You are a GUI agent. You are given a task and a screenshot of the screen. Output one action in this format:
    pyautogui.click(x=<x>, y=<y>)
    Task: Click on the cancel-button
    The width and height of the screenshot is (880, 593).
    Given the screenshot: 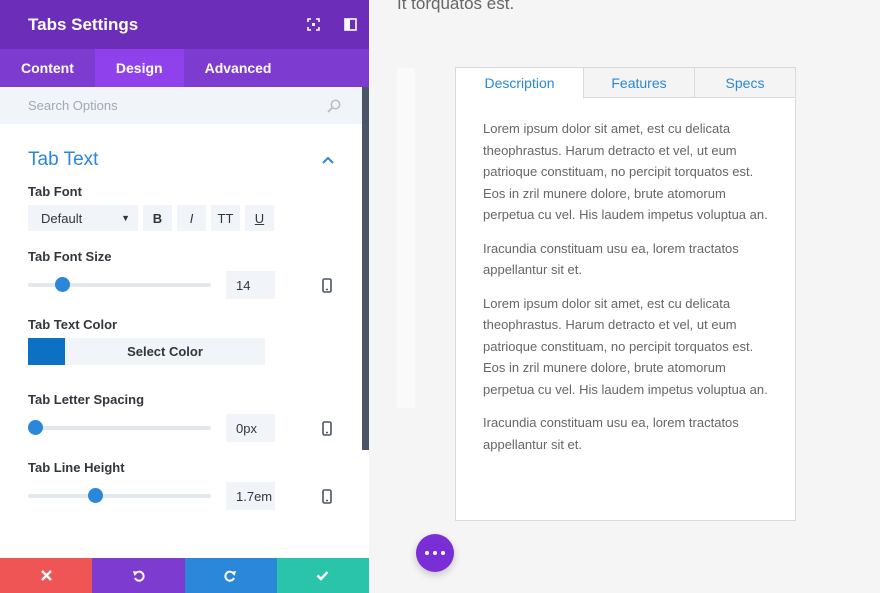 What is the action you would take?
    pyautogui.click(x=46, y=575)
    